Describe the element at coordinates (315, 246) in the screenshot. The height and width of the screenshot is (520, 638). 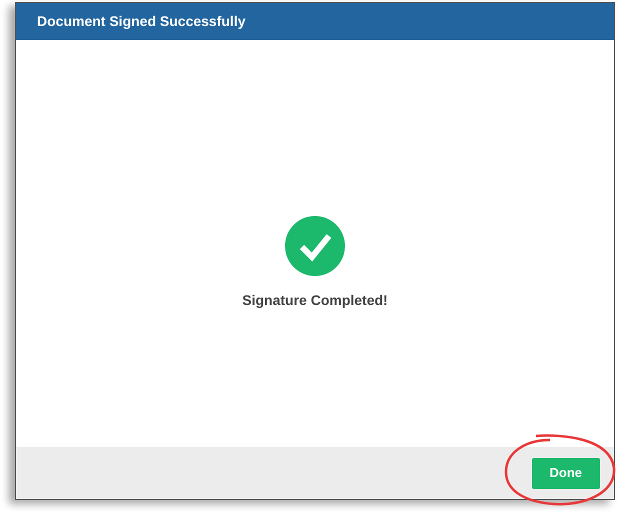
I see `check-icon` at that location.